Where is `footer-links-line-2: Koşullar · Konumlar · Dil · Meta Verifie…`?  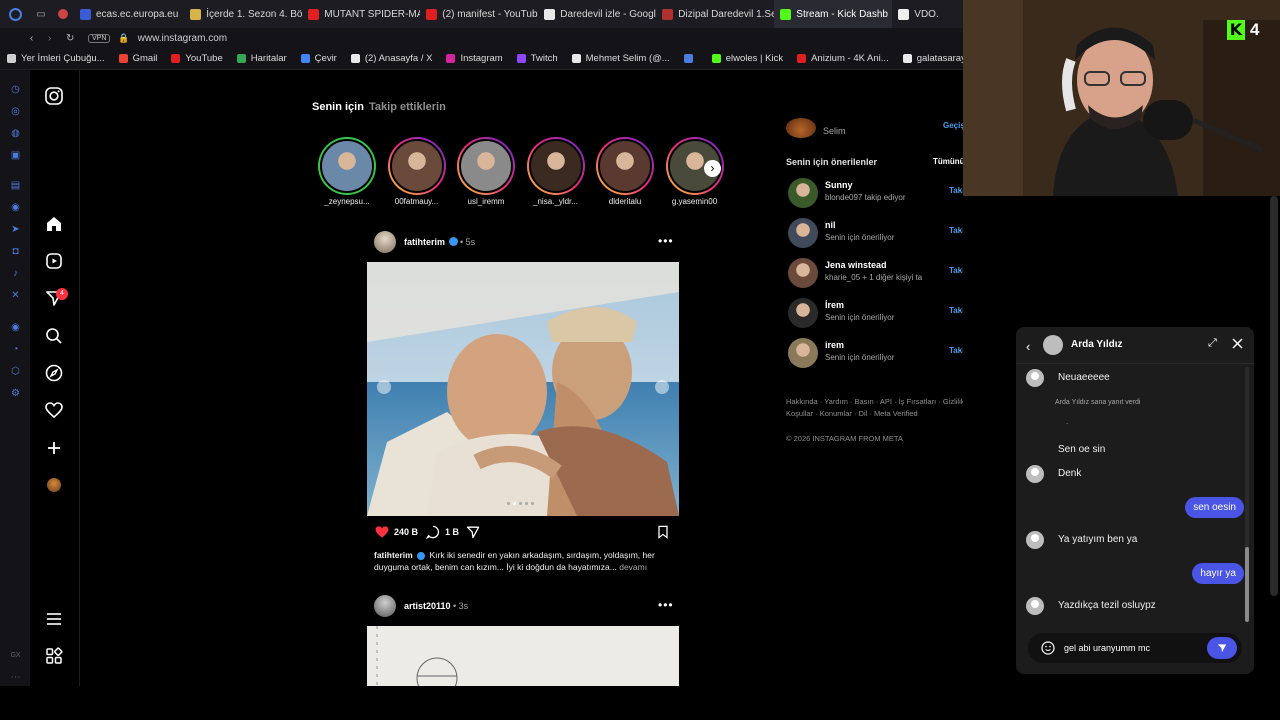
footer-links-line-2: Koşullar · Konumlar · Dil · Meta Verifie… is located at coordinates (881, 414).